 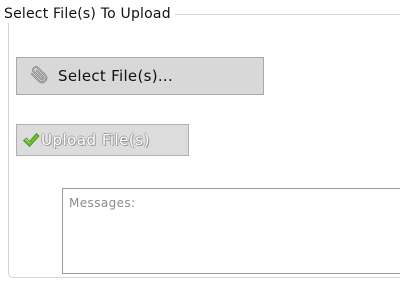 I want to click on fieldset-legend: Select File(s) To Upload, so click(x=87, y=14).